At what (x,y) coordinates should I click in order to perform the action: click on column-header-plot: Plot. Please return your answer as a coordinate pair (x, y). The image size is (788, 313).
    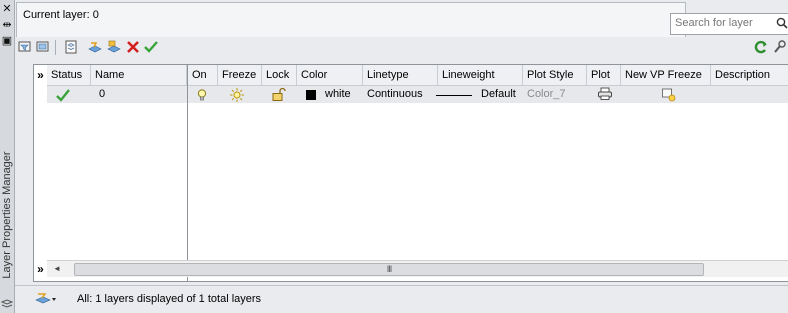
    Looking at the image, I should click on (604, 75).